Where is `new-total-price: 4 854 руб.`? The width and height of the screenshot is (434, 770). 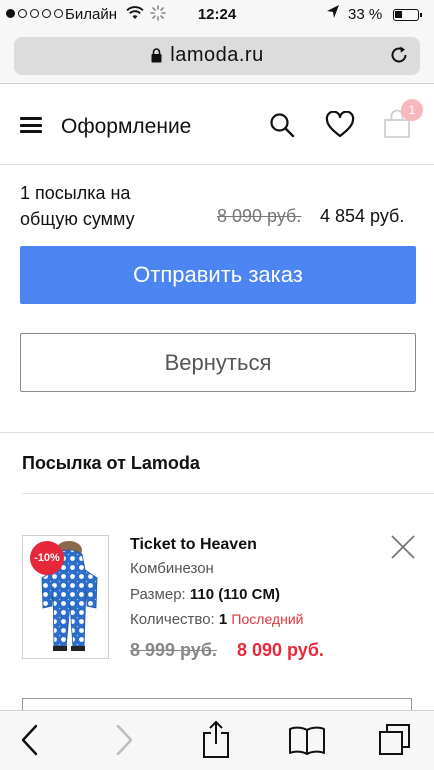
new-total-price: 4 854 руб. is located at coordinates (362, 216).